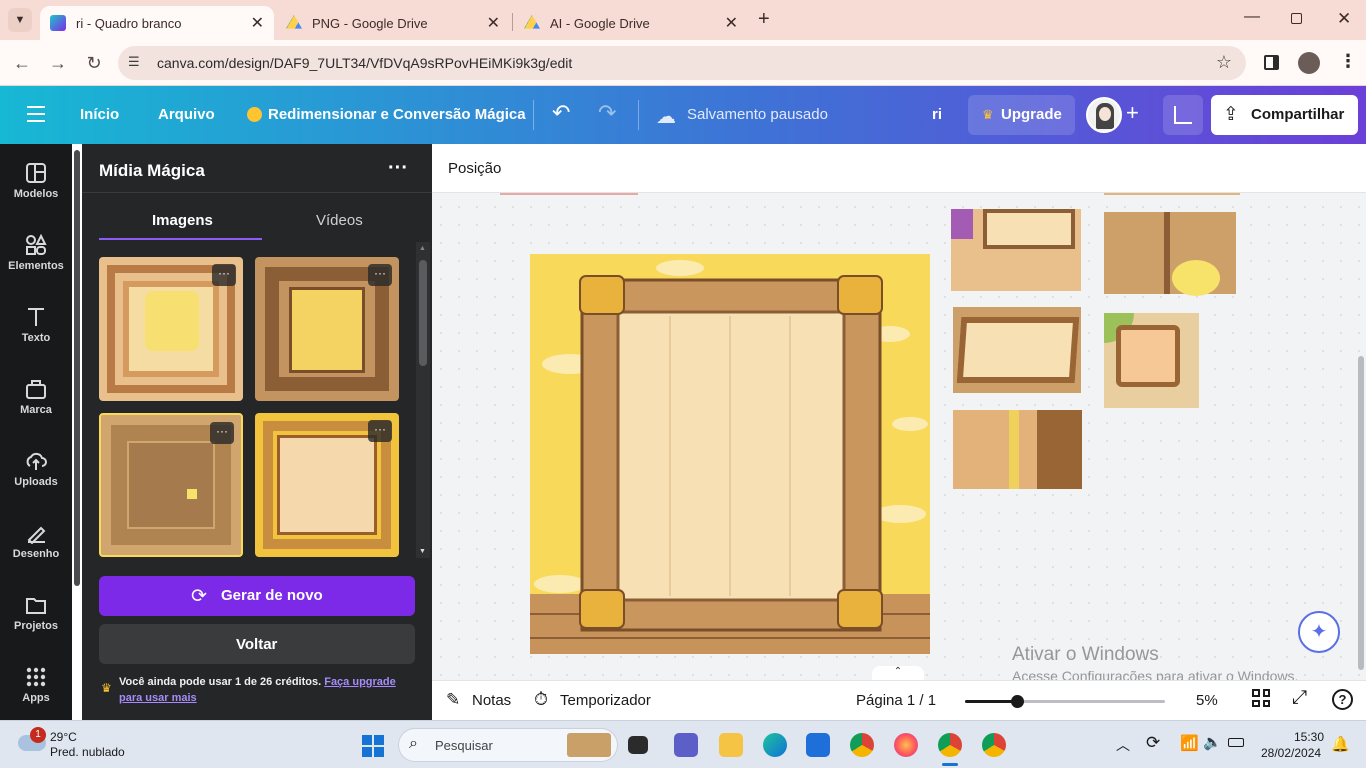 This screenshot has height=768, width=1366. I want to click on redo-icon: ↷, so click(607, 113).